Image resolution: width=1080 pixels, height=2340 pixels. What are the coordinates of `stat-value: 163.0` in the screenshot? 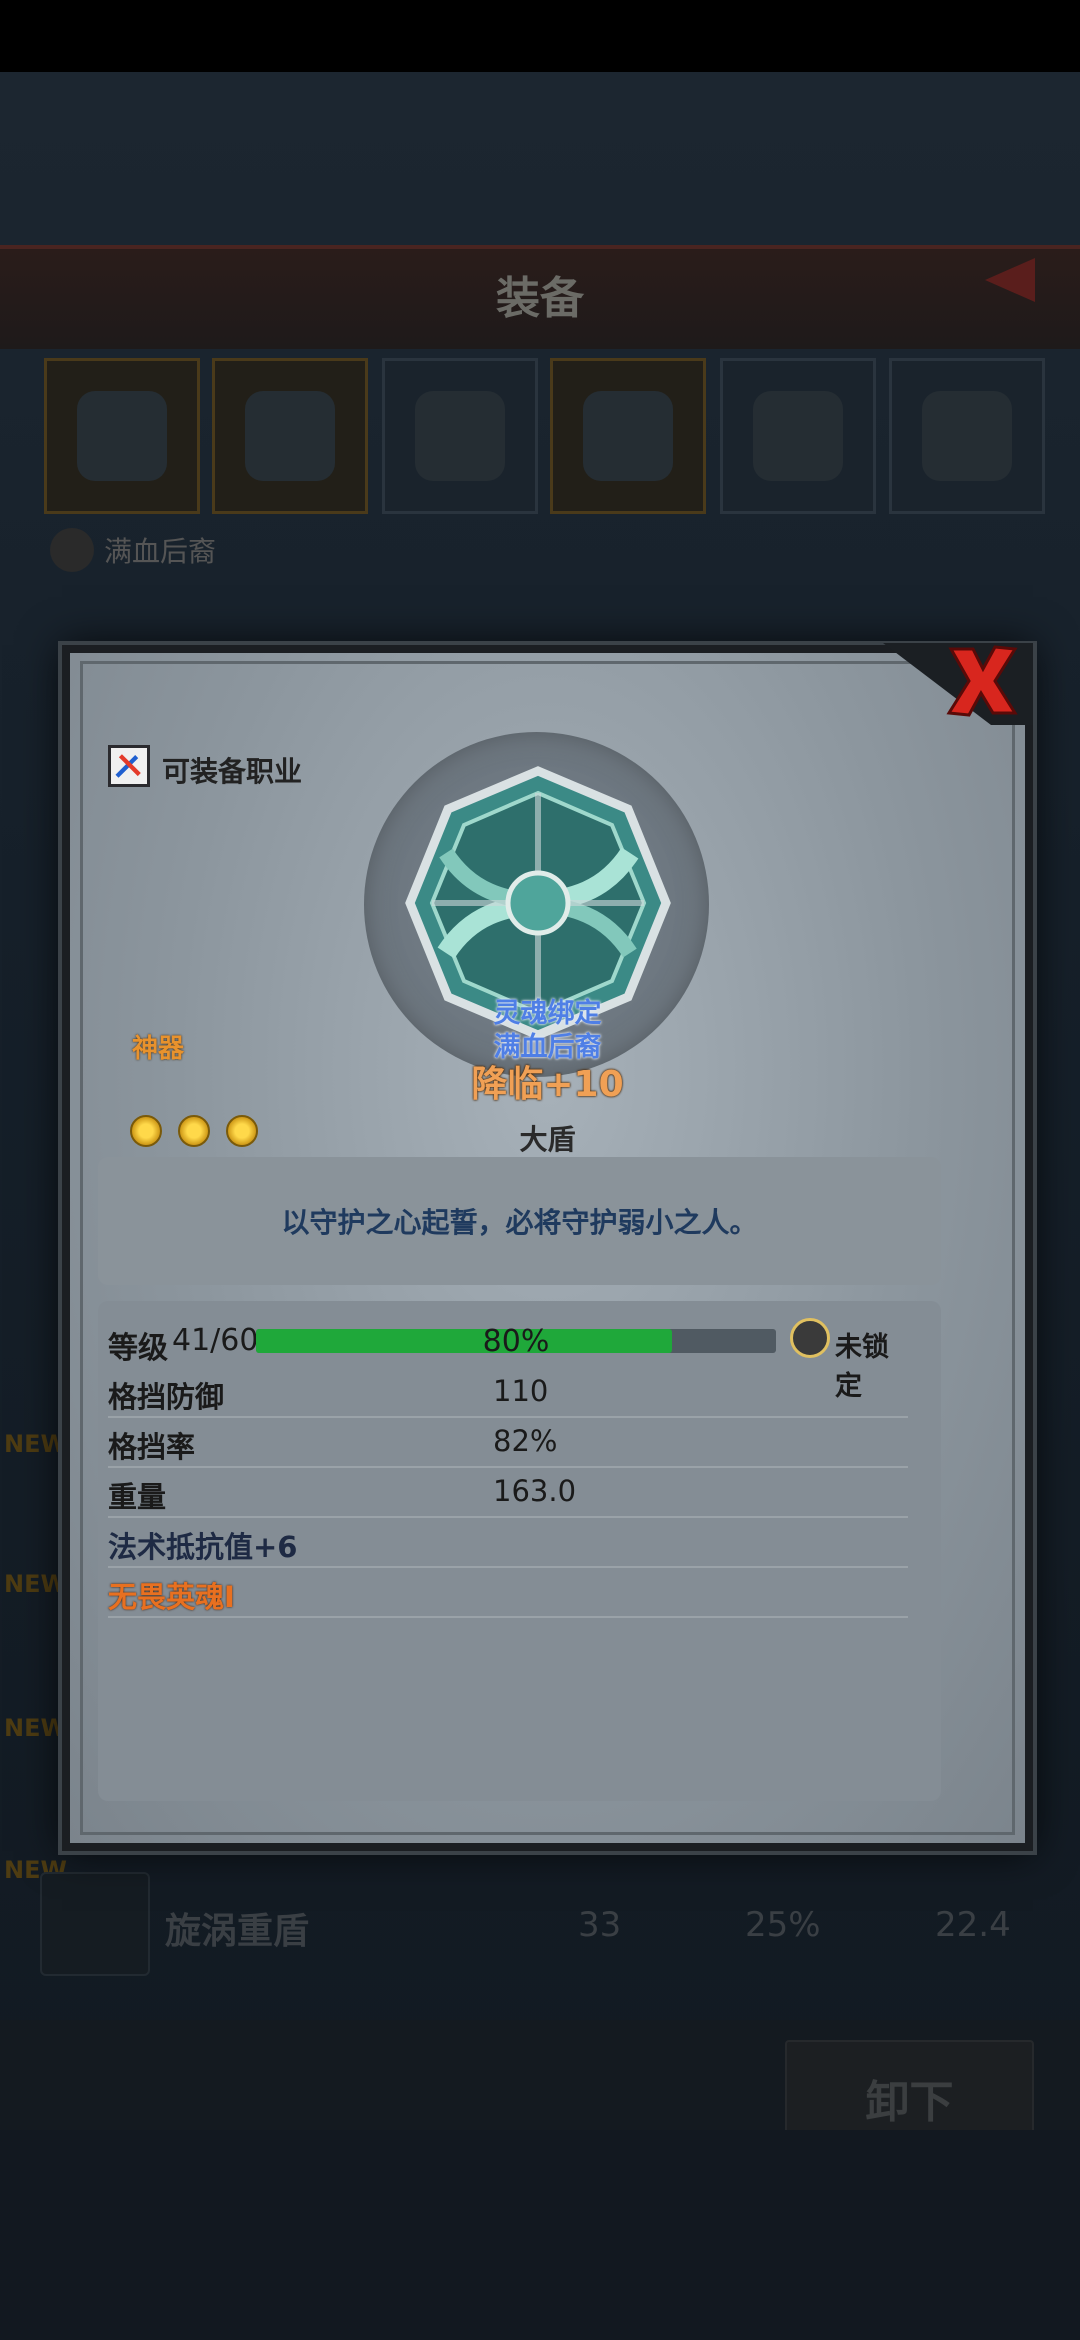 It's located at (535, 1491).